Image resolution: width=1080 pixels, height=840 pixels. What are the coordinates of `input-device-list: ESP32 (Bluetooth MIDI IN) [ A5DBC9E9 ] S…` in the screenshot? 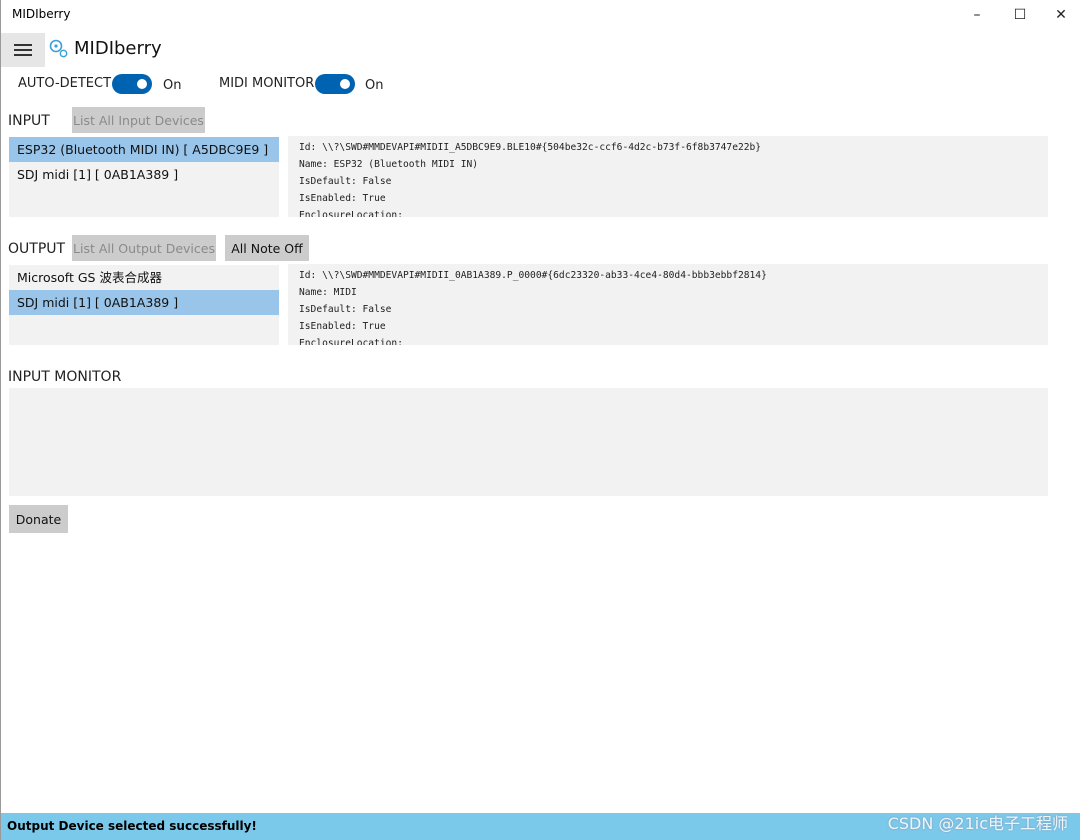 It's located at (144, 177).